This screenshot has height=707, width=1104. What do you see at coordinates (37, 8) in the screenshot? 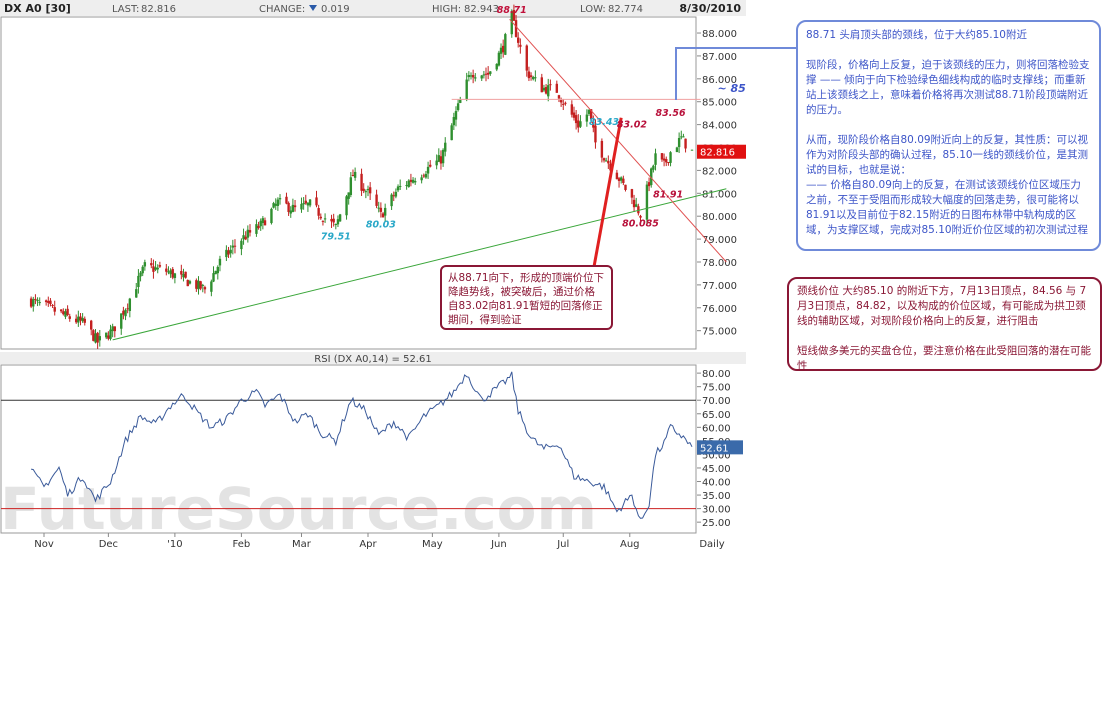
I see `symbol-label: DX A0 [30]` at bounding box center [37, 8].